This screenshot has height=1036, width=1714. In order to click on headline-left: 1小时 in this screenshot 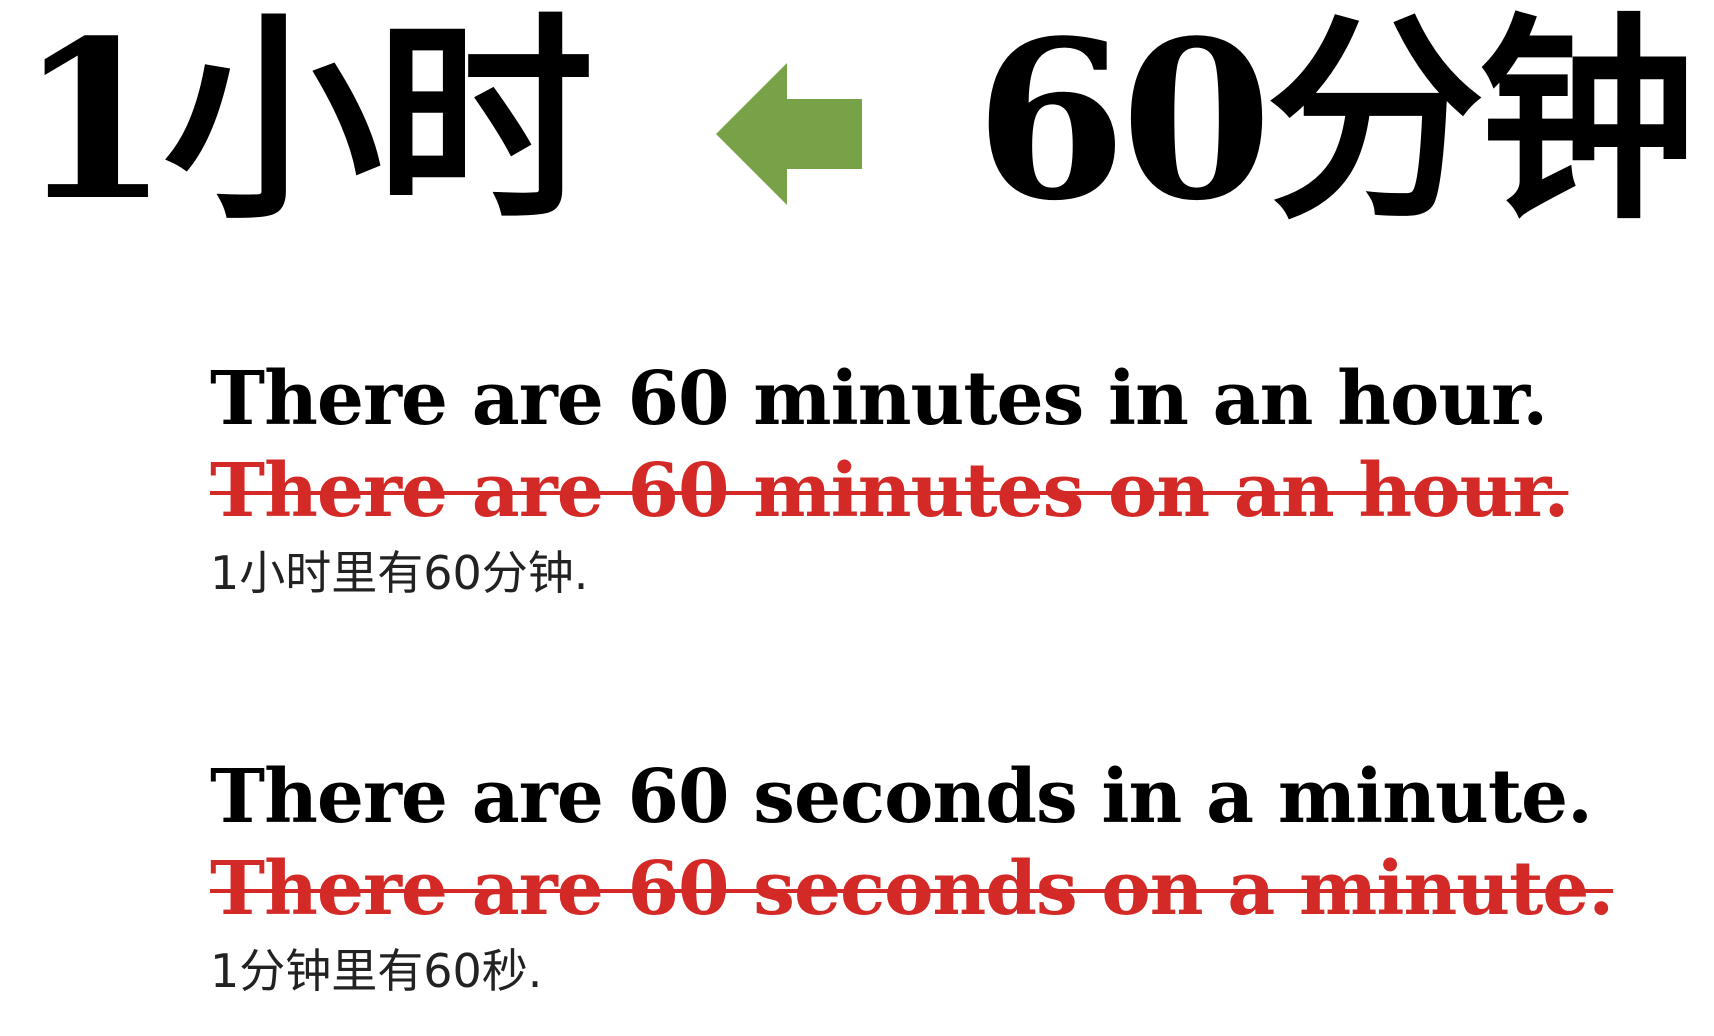, I will do `click(306, 124)`.